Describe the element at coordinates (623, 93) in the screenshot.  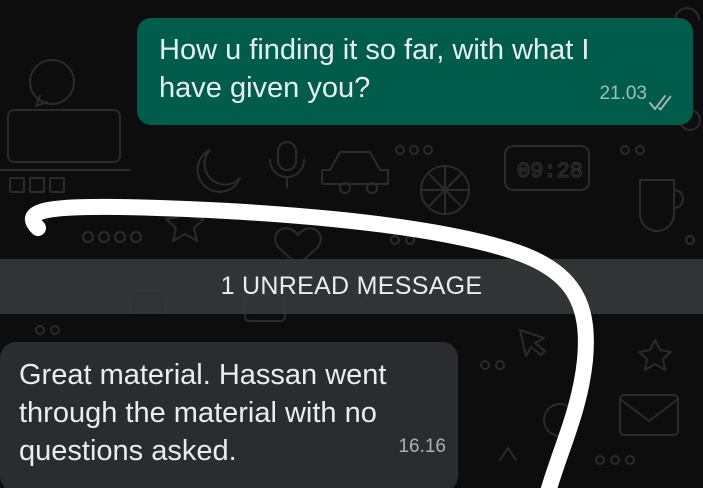
I see `message-time: 21.03` at that location.